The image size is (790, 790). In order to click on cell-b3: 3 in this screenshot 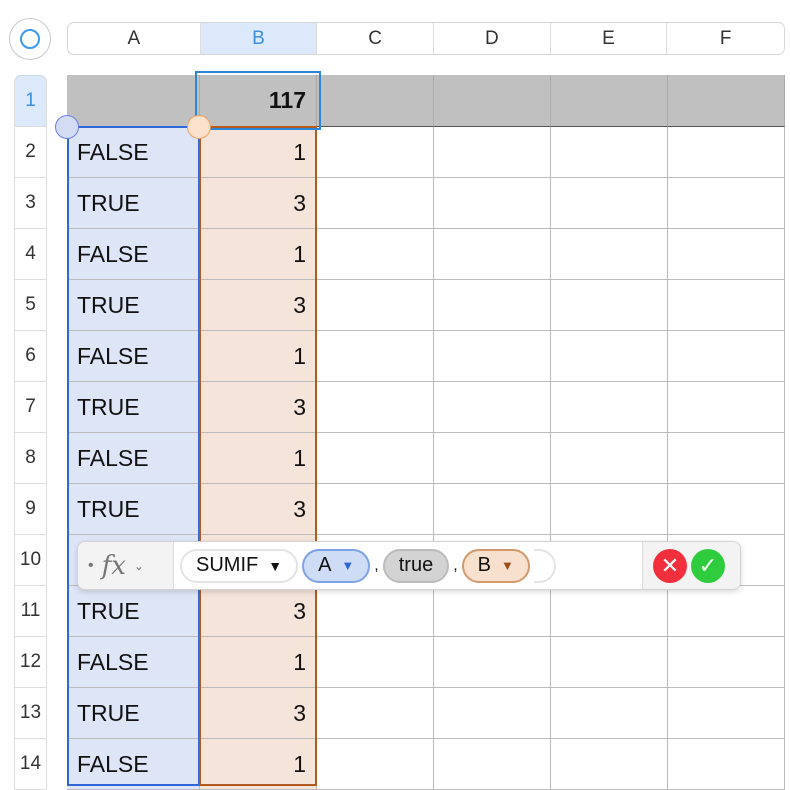, I will do `click(258, 203)`.